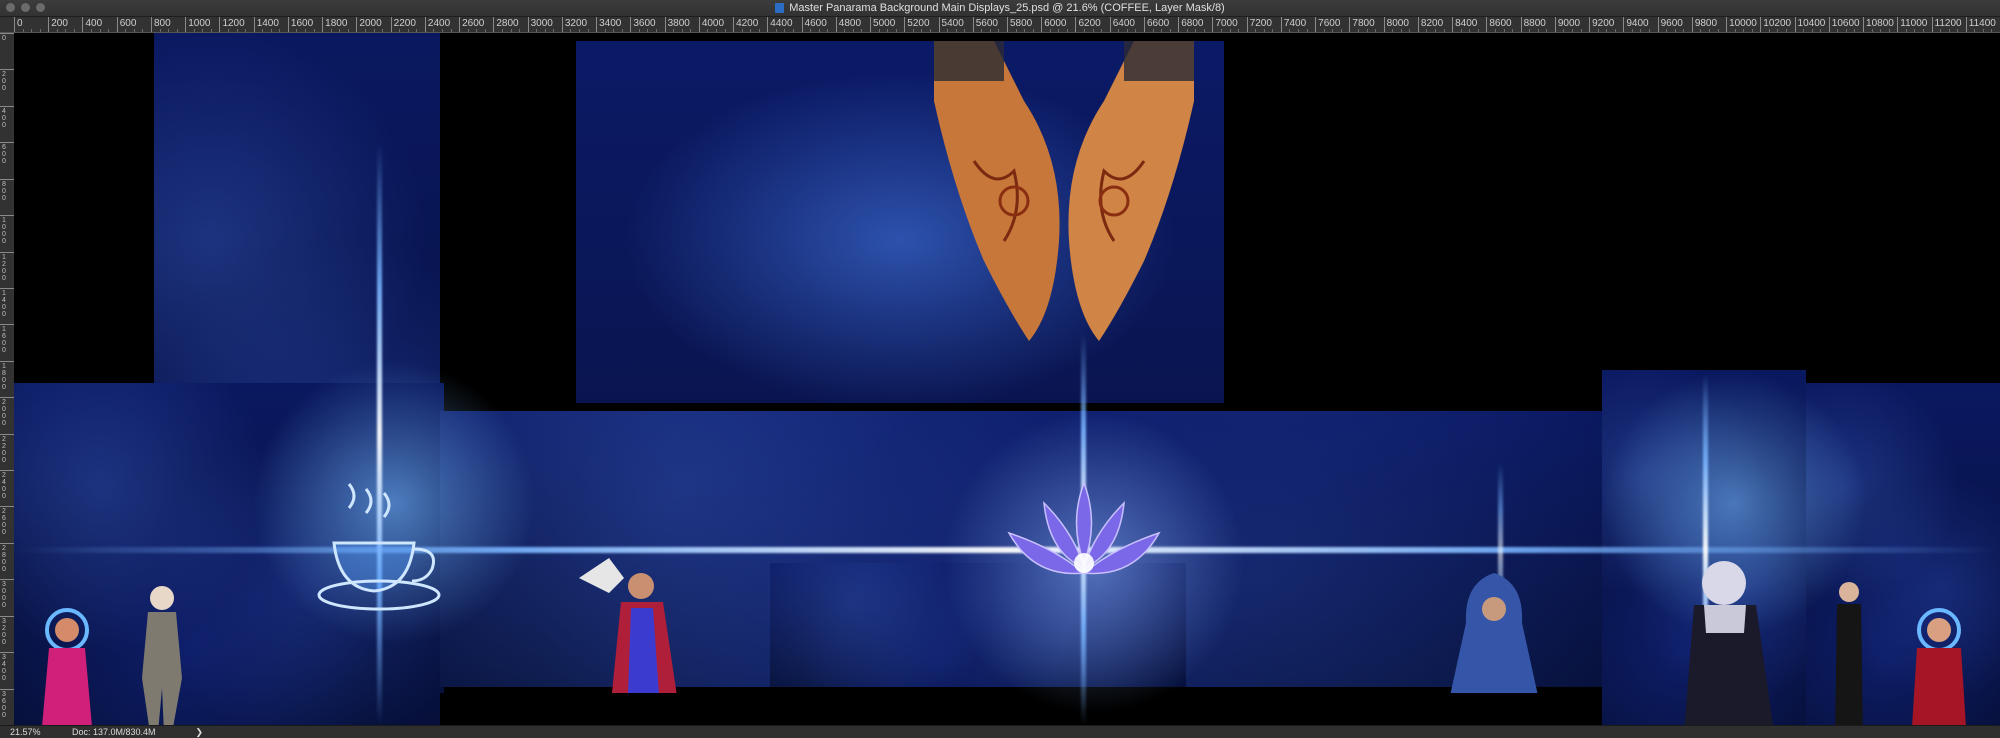  Describe the element at coordinates (7, 561) in the screenshot. I see `vertical-ruler-tick: 2800` at that location.